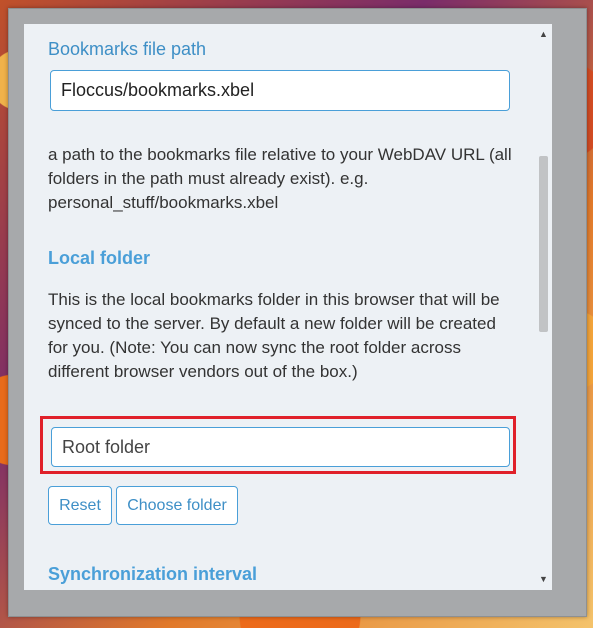 The width and height of the screenshot is (593, 628). I want to click on bookmarks-file-path-label: Bookmarks file path, so click(127, 49).